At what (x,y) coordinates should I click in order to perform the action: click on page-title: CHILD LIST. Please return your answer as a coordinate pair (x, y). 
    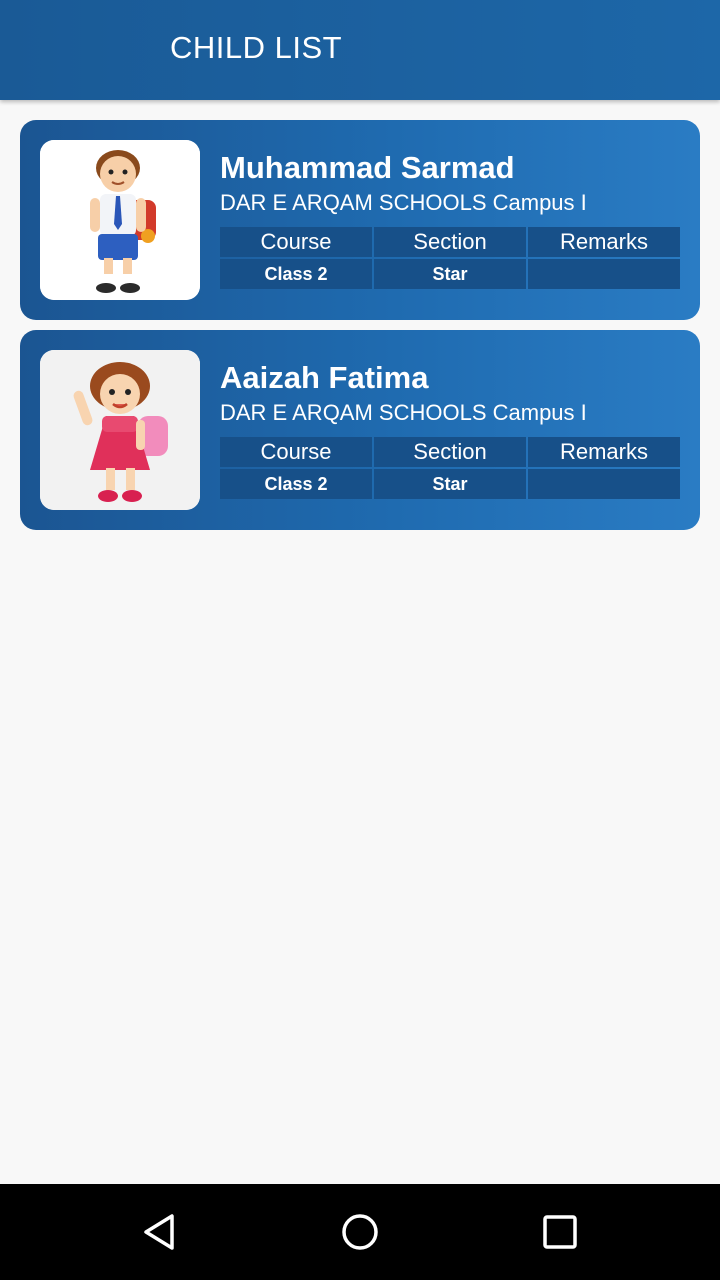
    Looking at the image, I should click on (256, 47).